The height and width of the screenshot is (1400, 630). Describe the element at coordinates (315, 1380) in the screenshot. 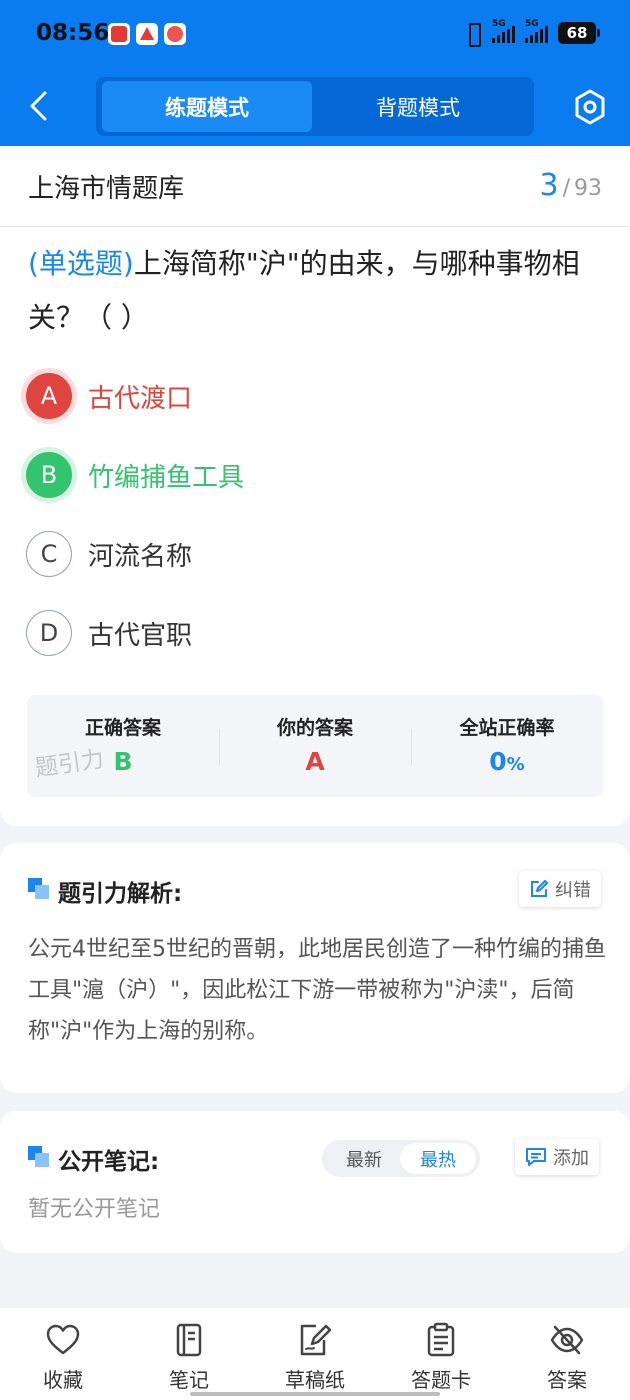

I see `tab-label: 草稿纸` at that location.